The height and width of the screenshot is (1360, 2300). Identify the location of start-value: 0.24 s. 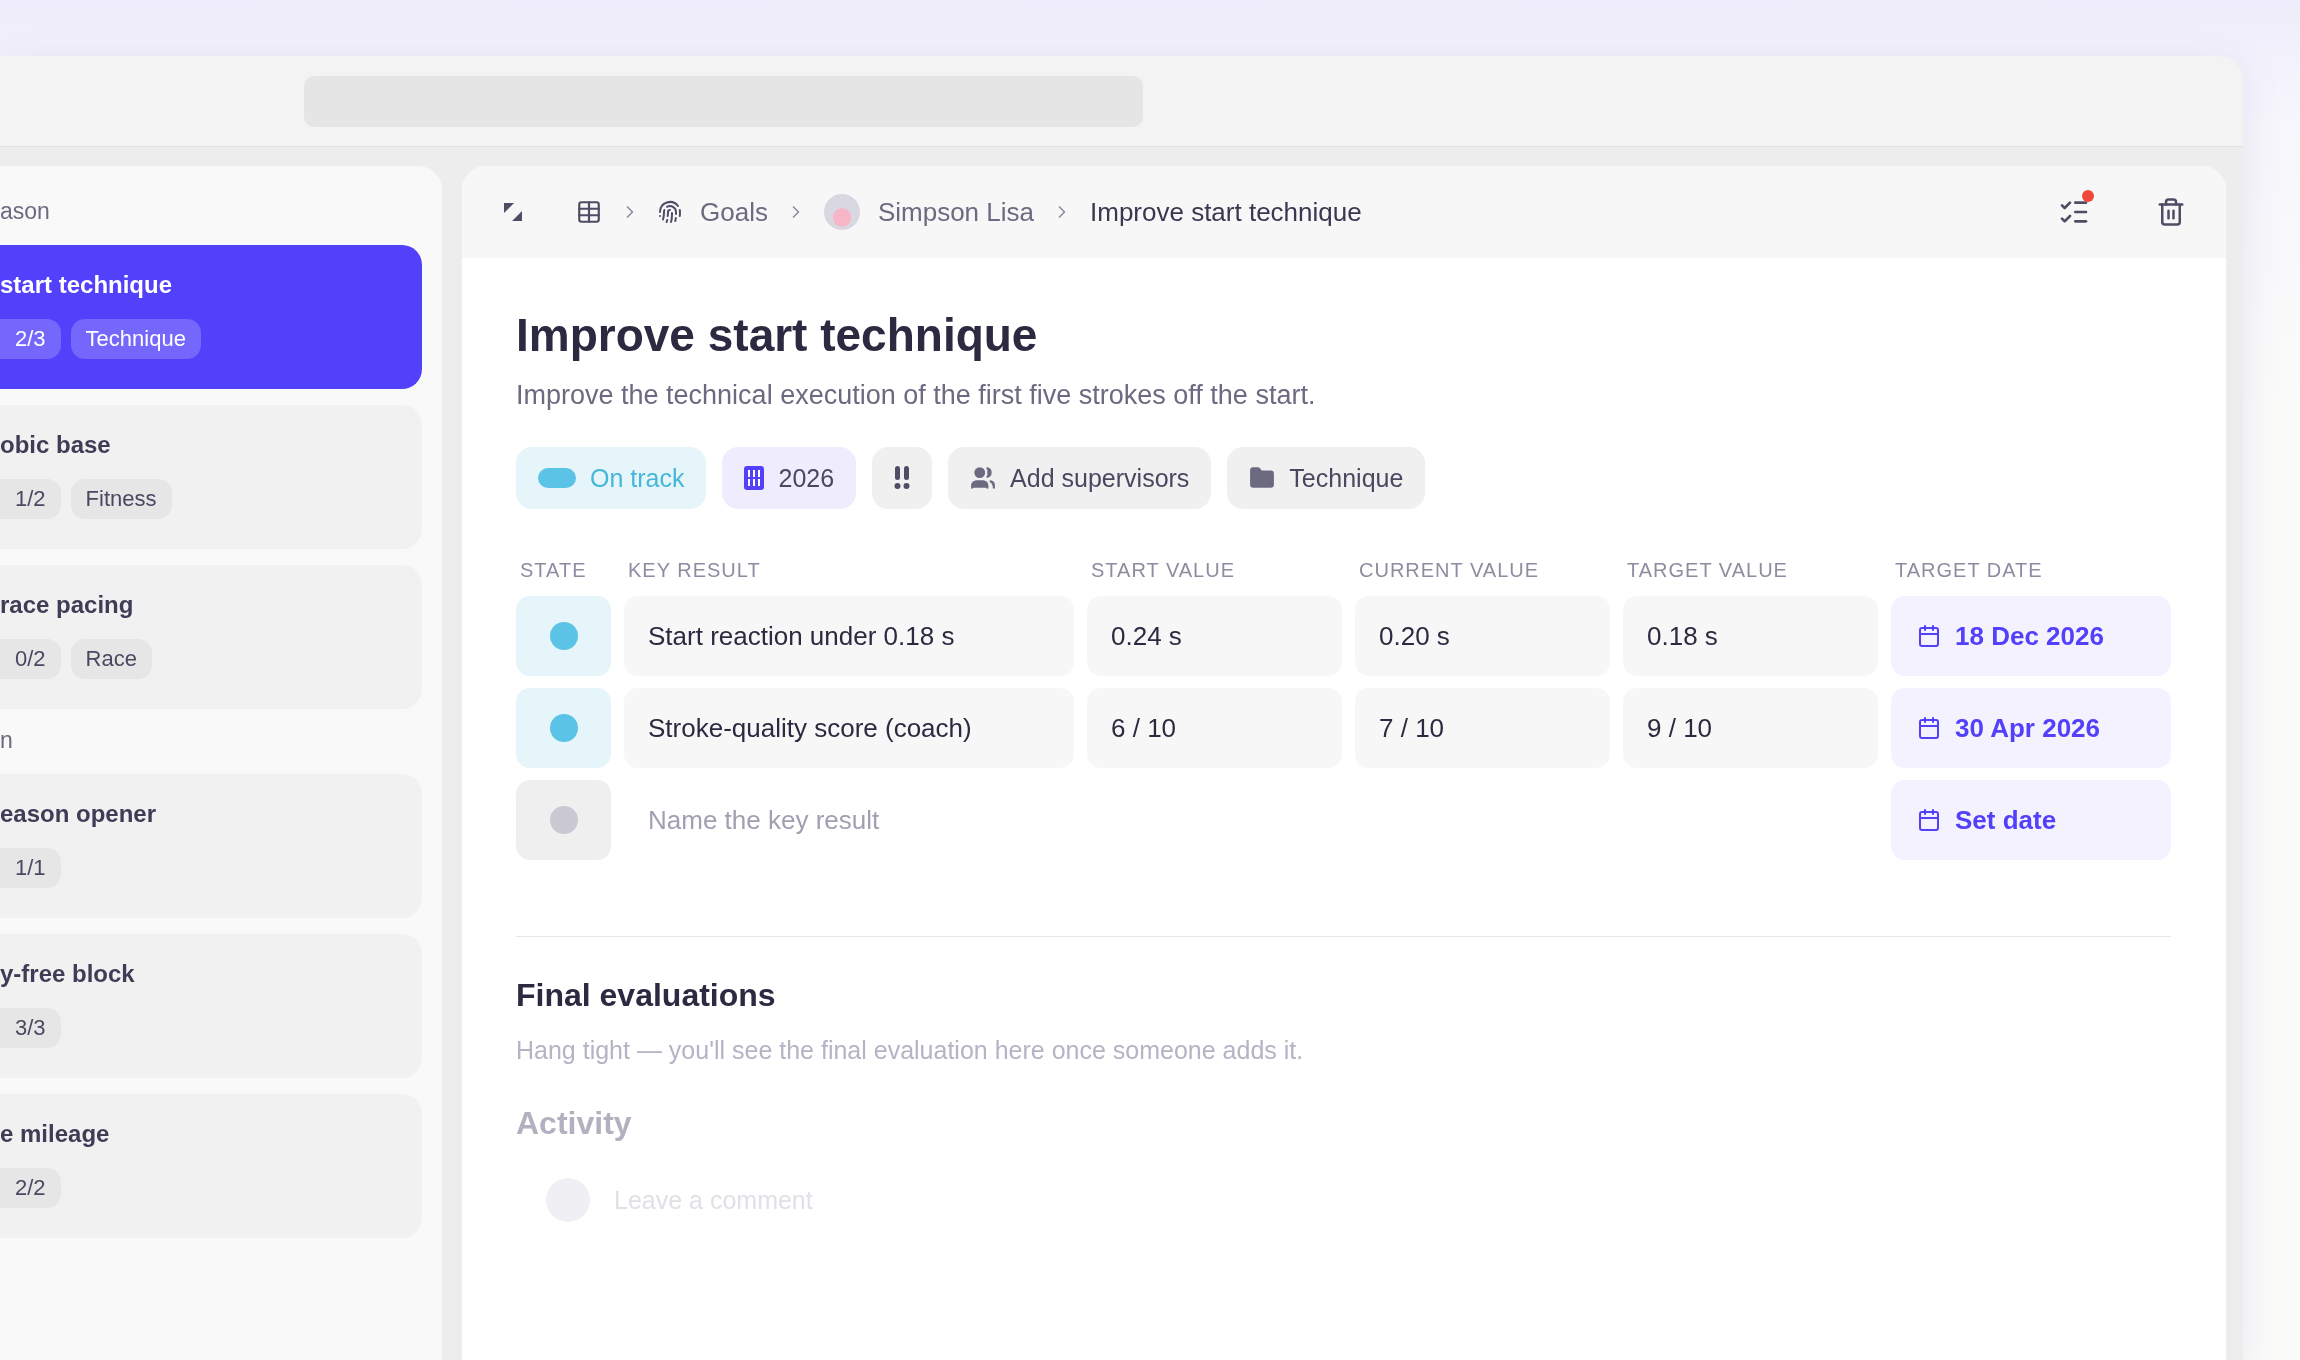
(1214, 636).